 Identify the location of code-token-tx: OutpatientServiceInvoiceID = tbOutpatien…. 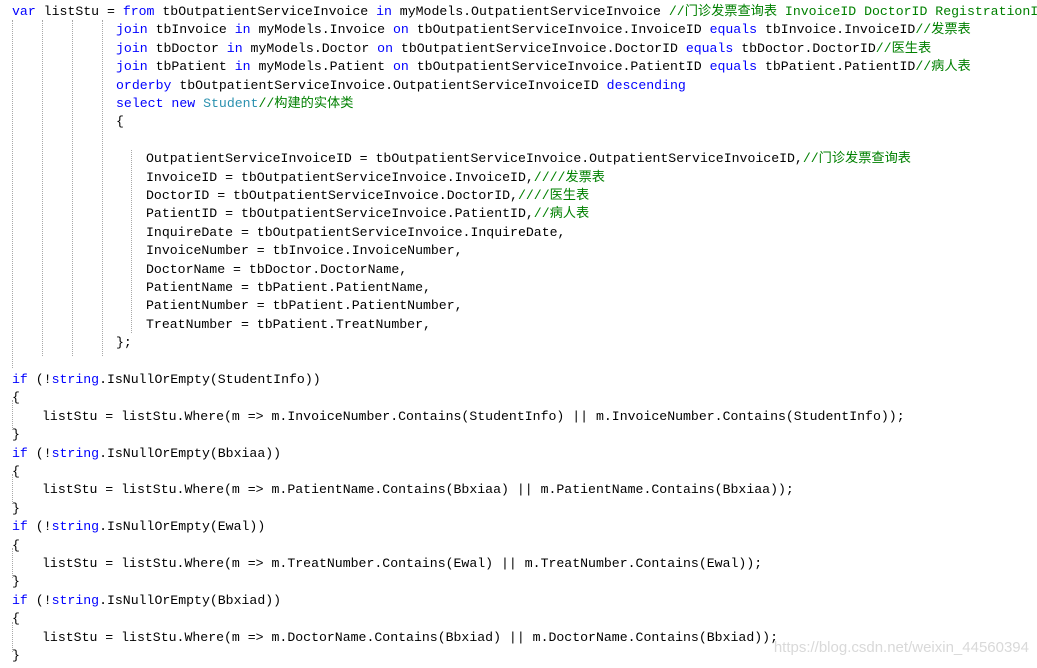
(474, 159).